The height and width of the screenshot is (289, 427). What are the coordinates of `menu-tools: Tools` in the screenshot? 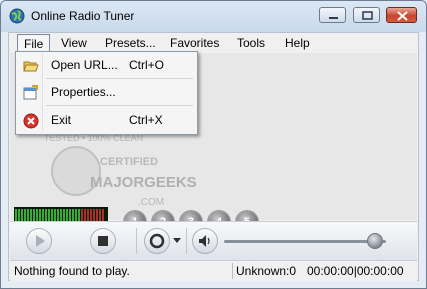 It's located at (251, 43).